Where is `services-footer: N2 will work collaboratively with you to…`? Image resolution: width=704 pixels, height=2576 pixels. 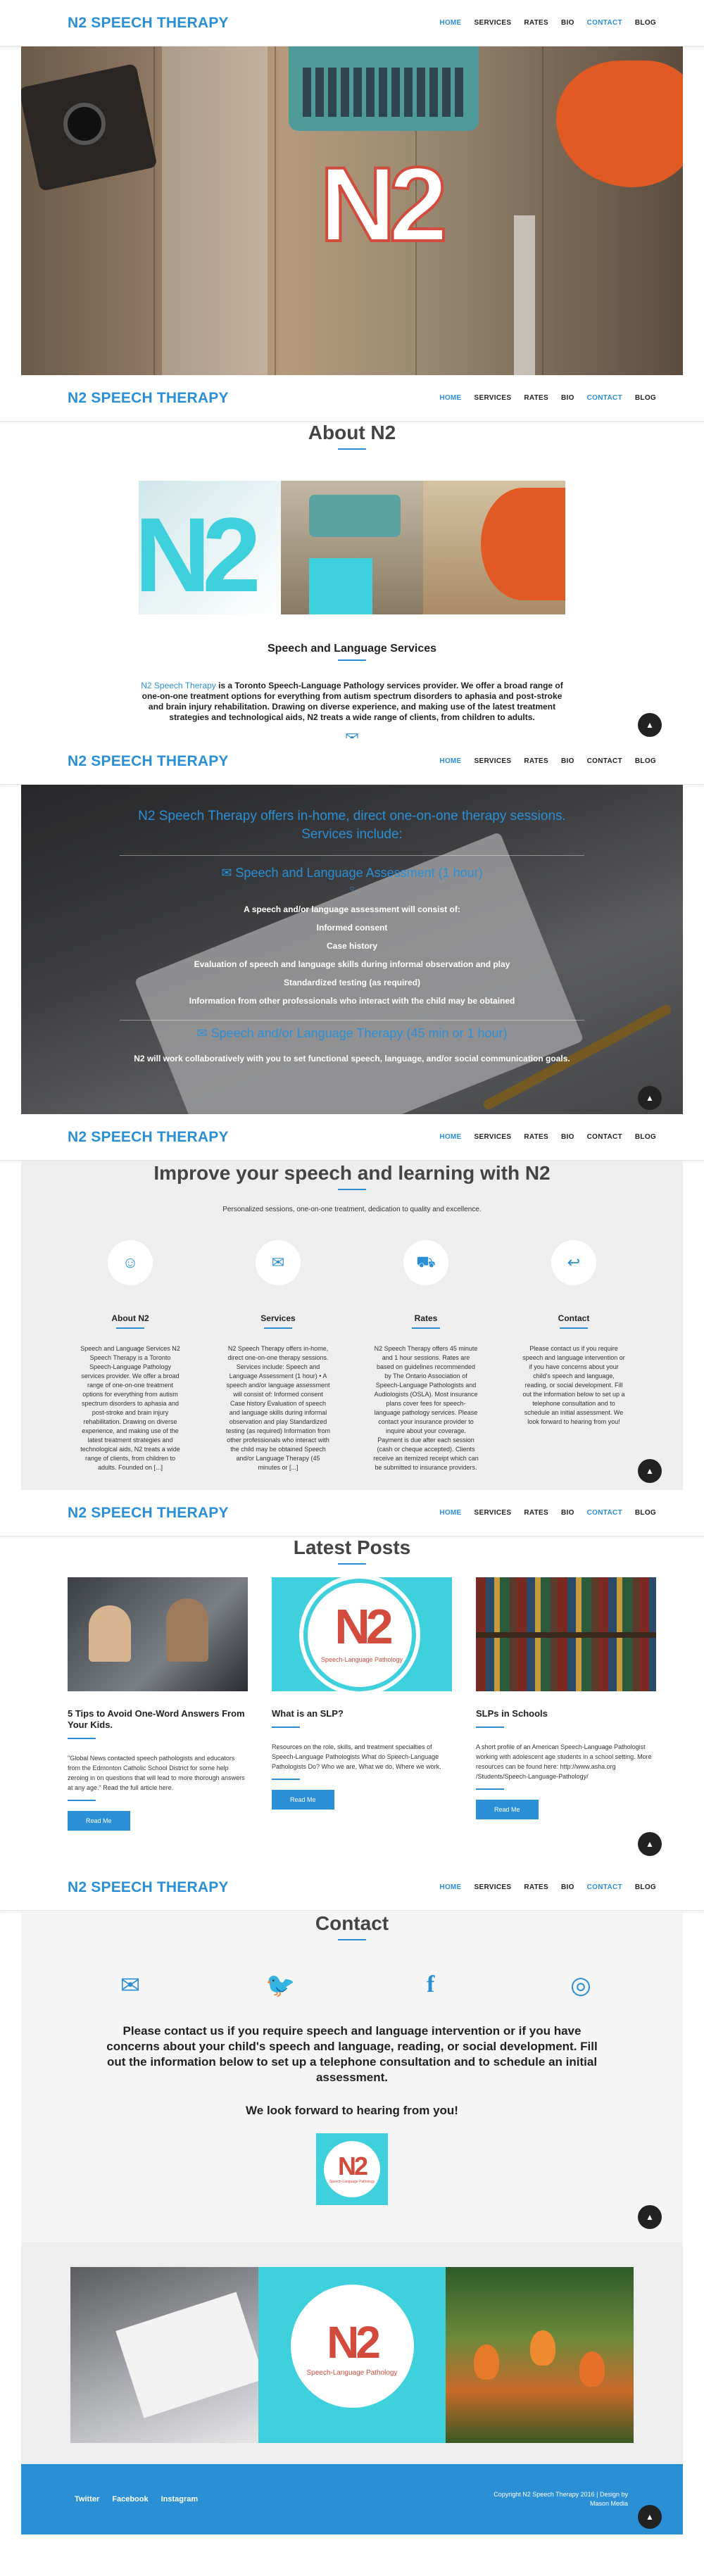 services-footer: N2 will work collaboratively with you to… is located at coordinates (352, 1058).